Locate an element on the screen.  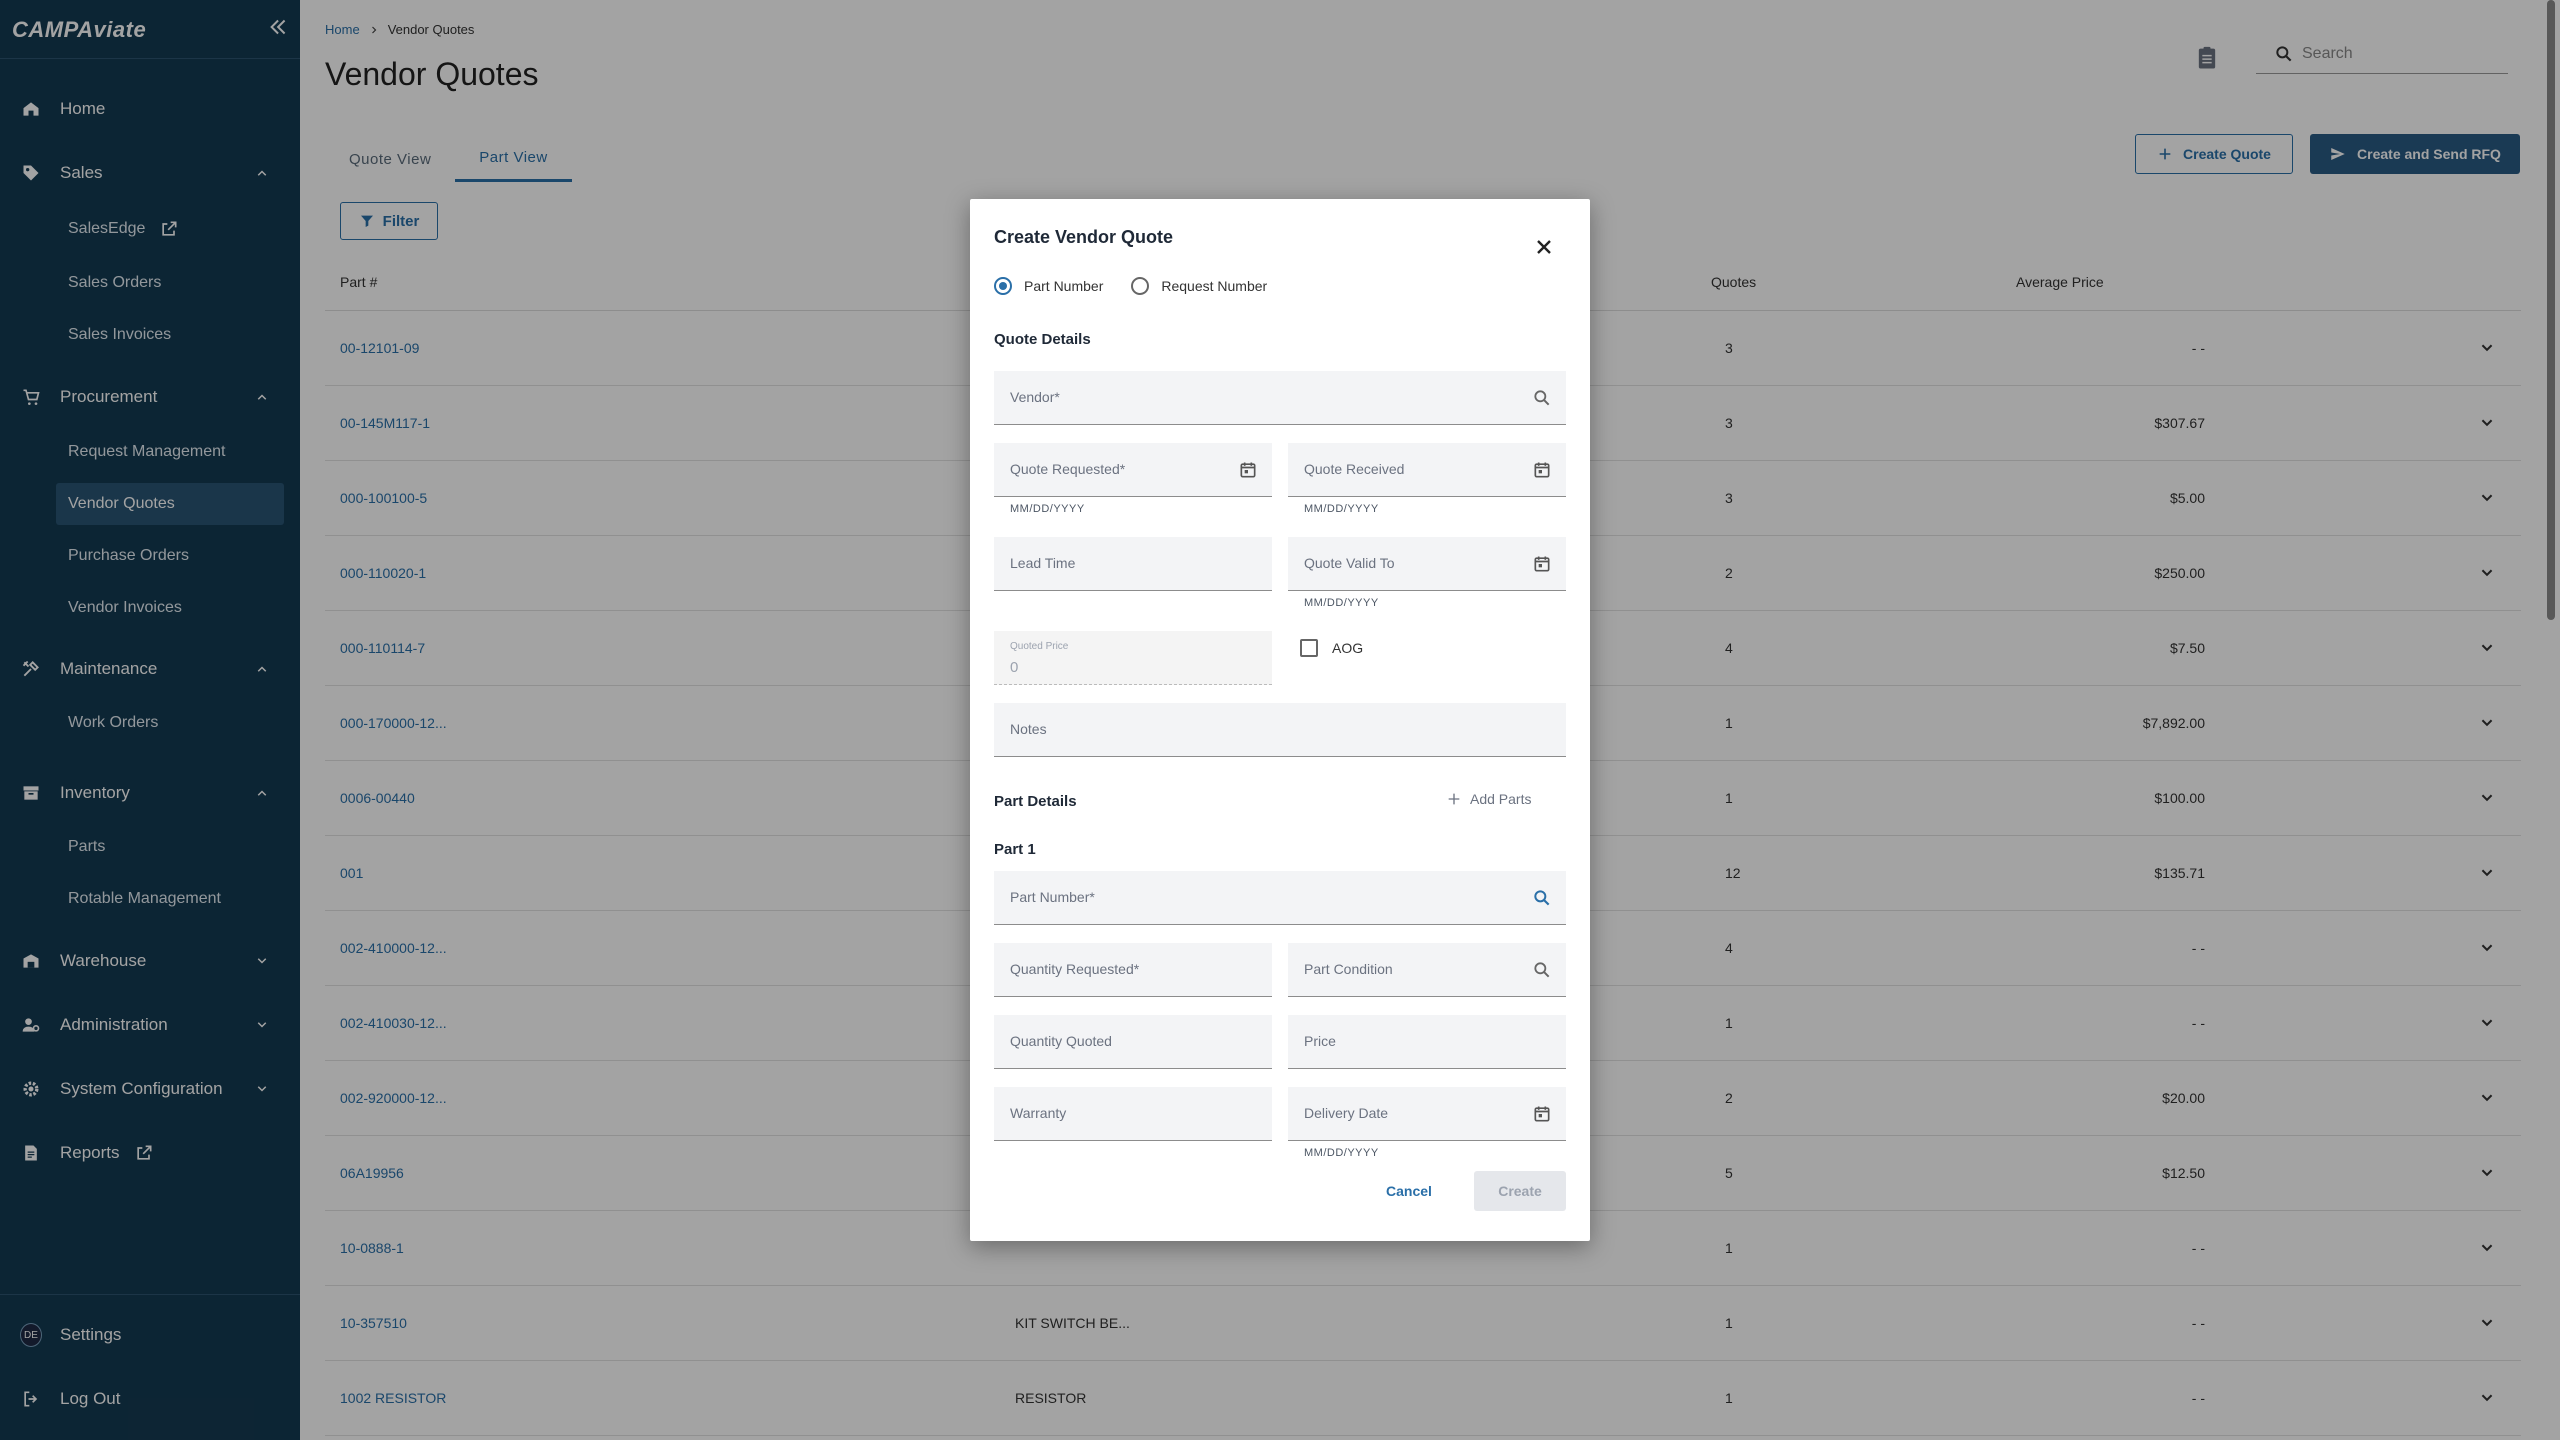
notes-field: Notes is located at coordinates (1280, 730).